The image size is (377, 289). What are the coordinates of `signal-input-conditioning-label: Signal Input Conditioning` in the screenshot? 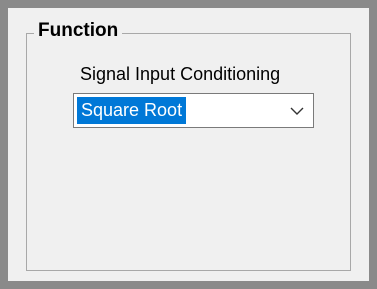 It's located at (180, 74).